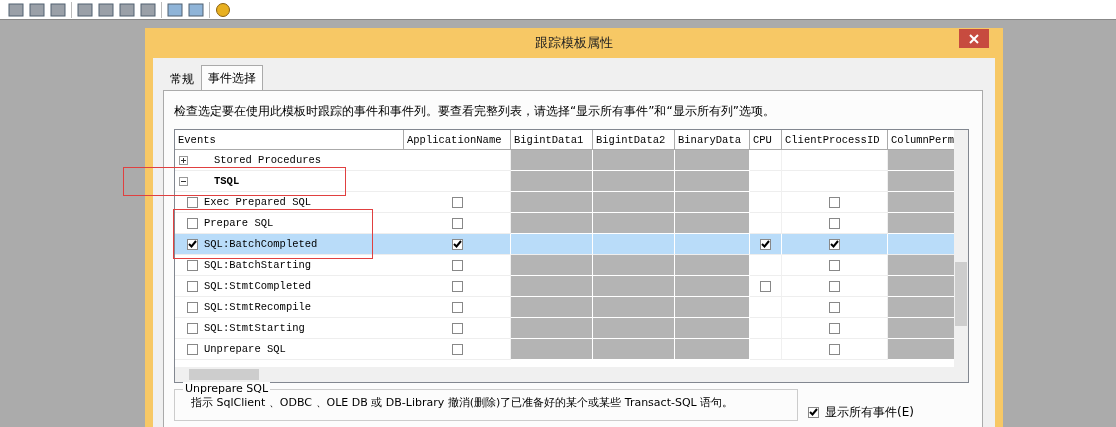 Image resolution: width=1116 pixels, height=427 pixels. I want to click on horizontal-scrollbar, so click(571, 374).